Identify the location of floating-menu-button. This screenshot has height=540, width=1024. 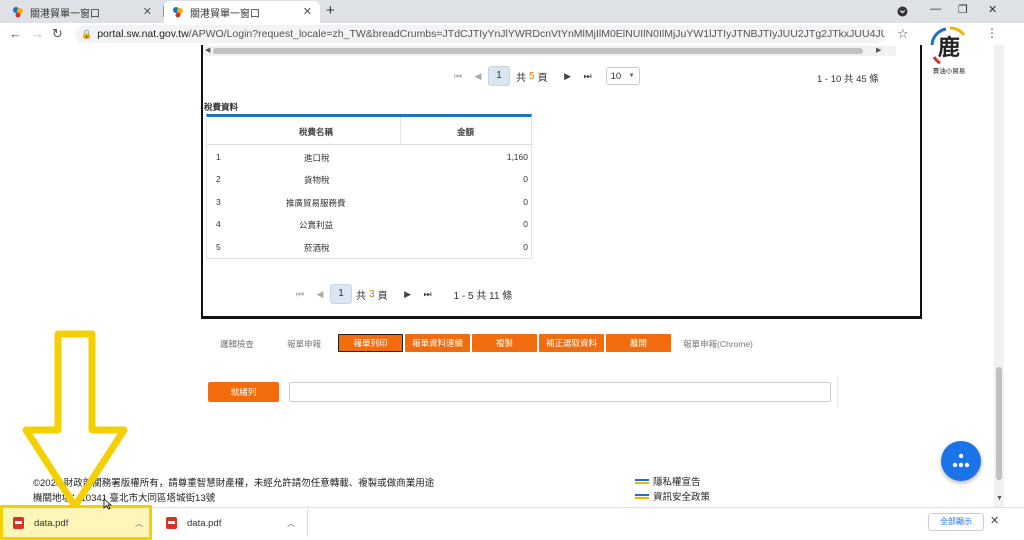
(961, 461).